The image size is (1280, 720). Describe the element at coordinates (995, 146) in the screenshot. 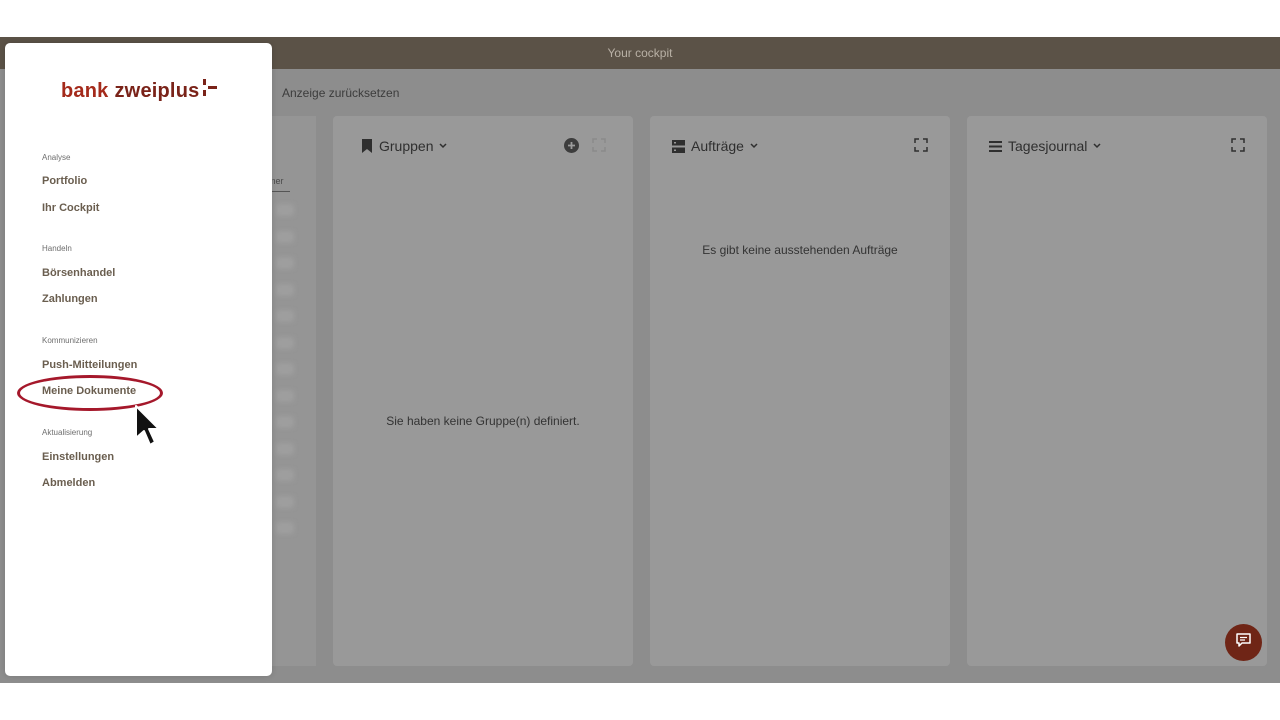

I see `list-icon` at that location.